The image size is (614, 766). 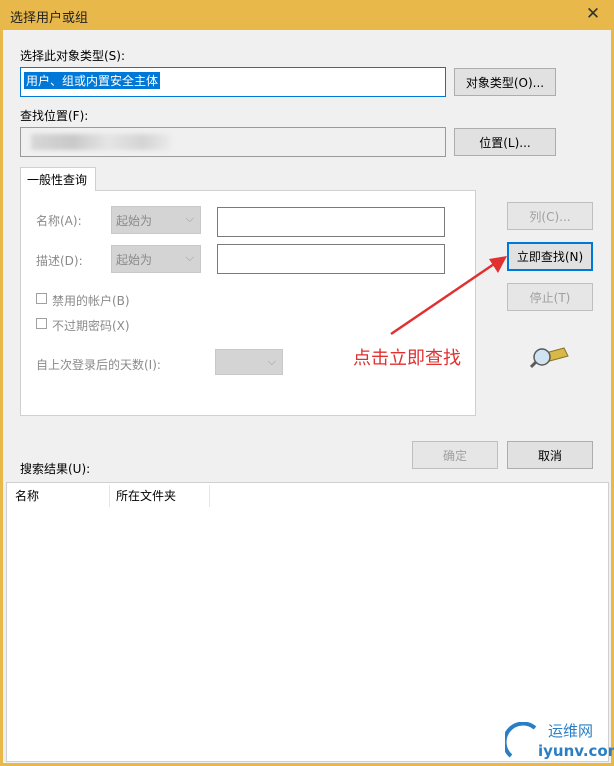 I want to click on window-title: 选择用户或组, so click(x=49, y=18).